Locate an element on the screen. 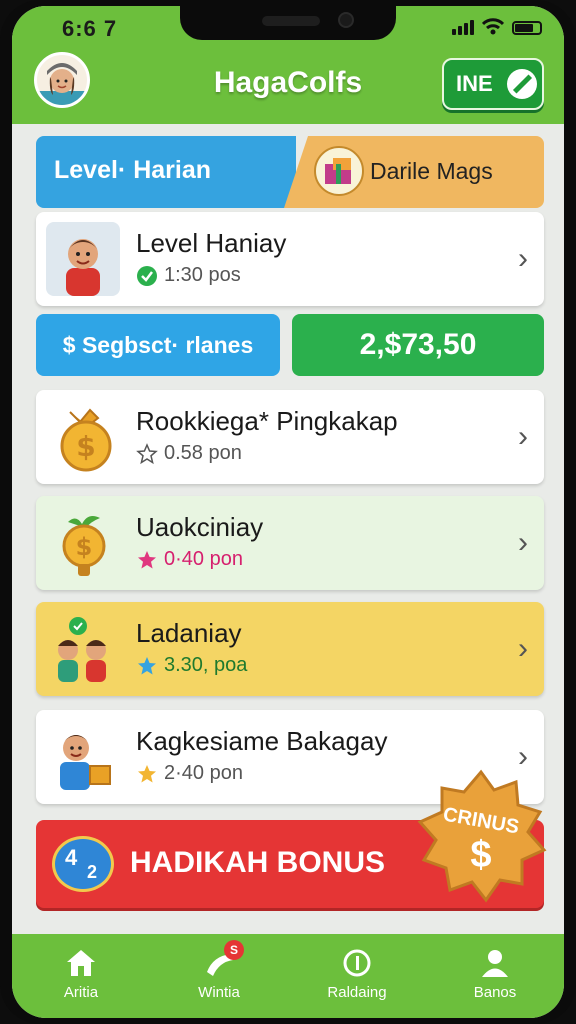 The height and width of the screenshot is (1024, 576). item-title: Ladaniay is located at coordinates (189, 633).